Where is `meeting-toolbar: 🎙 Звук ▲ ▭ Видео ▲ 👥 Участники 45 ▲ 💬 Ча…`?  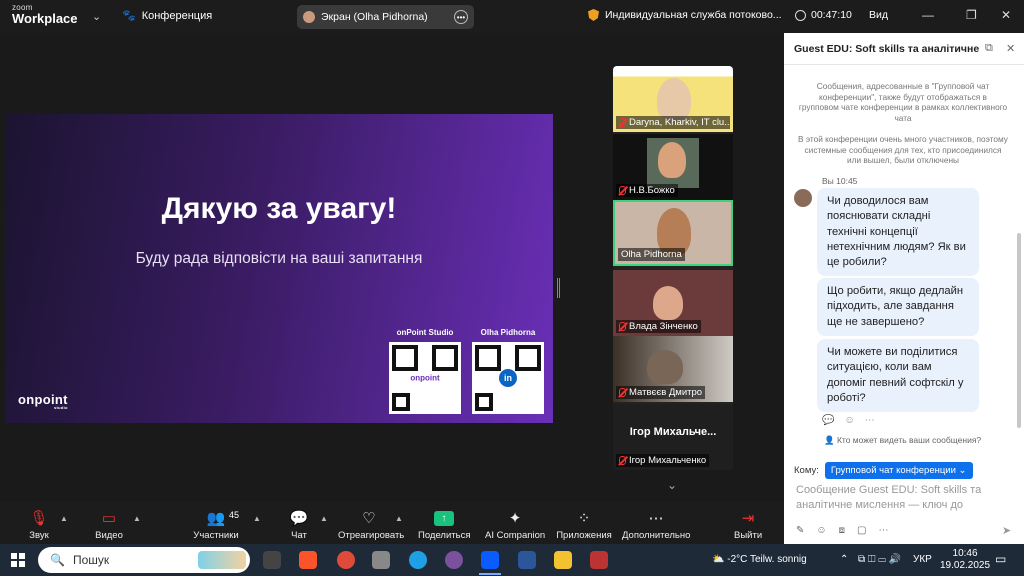
meeting-toolbar: 🎙 Звук ▲ ▭ Видео ▲ 👥 Участники 45 ▲ 💬 Ча… is located at coordinates (392, 523).